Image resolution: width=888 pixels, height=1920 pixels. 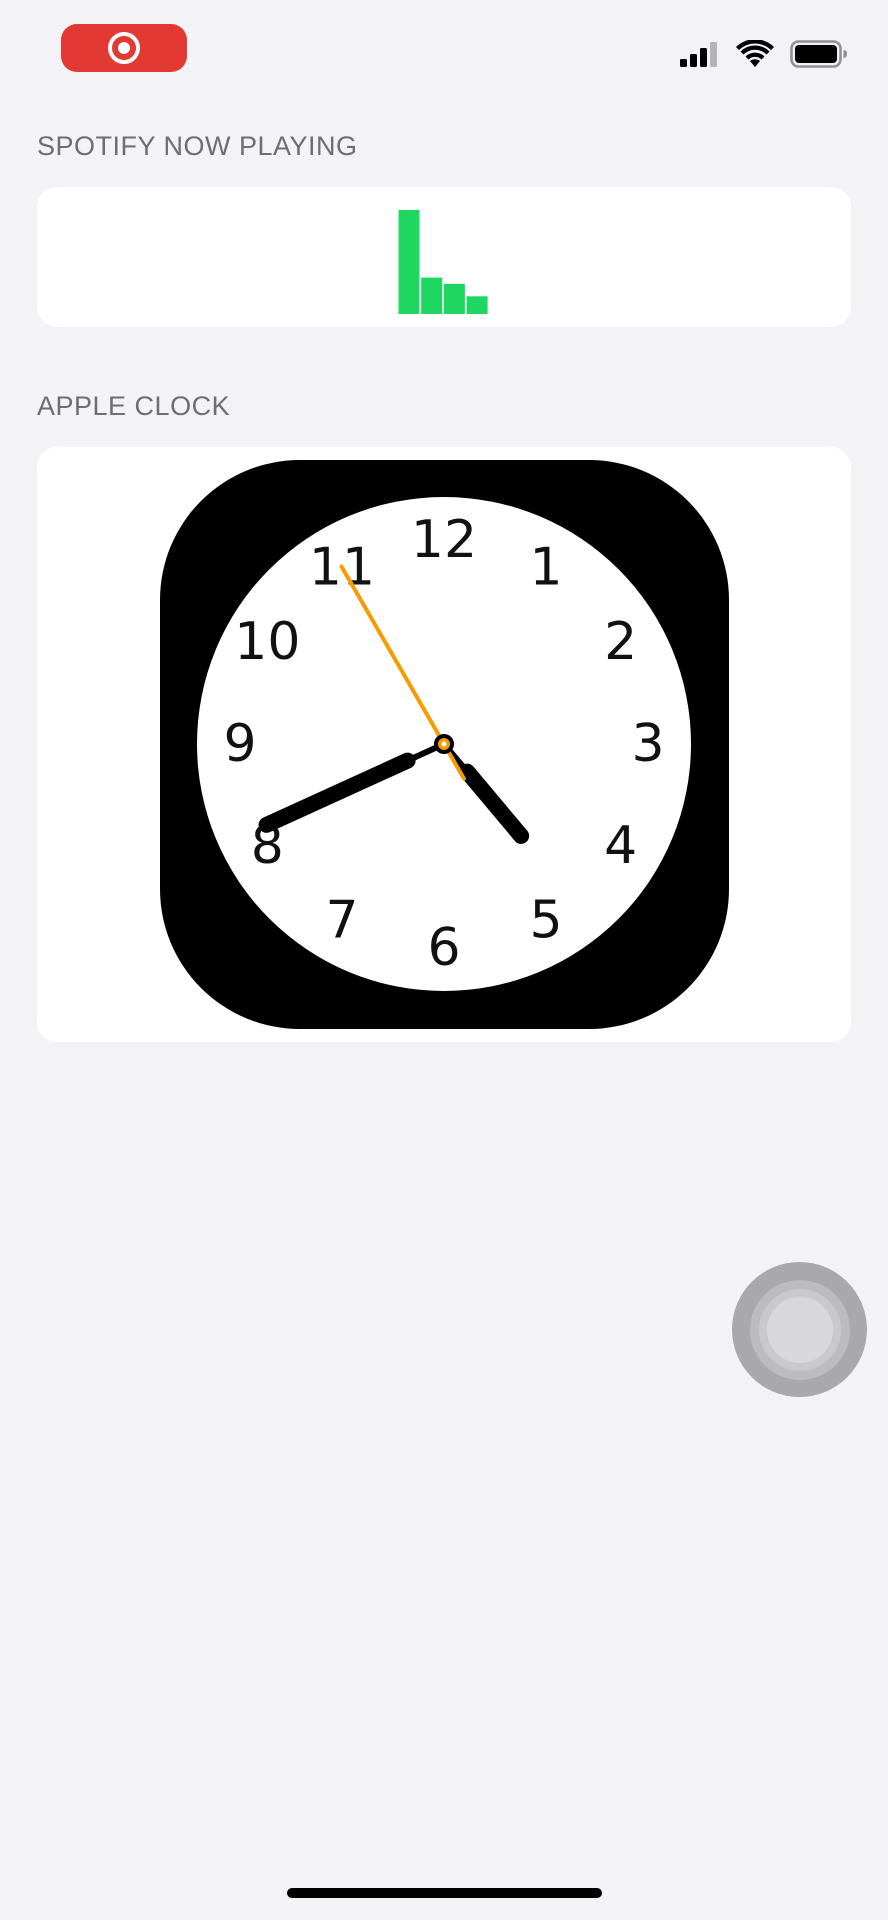 I want to click on clock-numeral: 12, so click(x=444, y=540).